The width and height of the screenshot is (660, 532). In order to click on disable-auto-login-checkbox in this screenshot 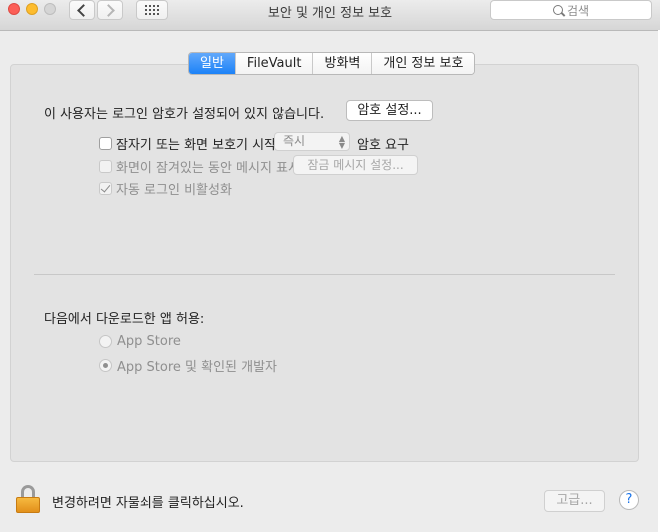, I will do `click(105, 188)`.